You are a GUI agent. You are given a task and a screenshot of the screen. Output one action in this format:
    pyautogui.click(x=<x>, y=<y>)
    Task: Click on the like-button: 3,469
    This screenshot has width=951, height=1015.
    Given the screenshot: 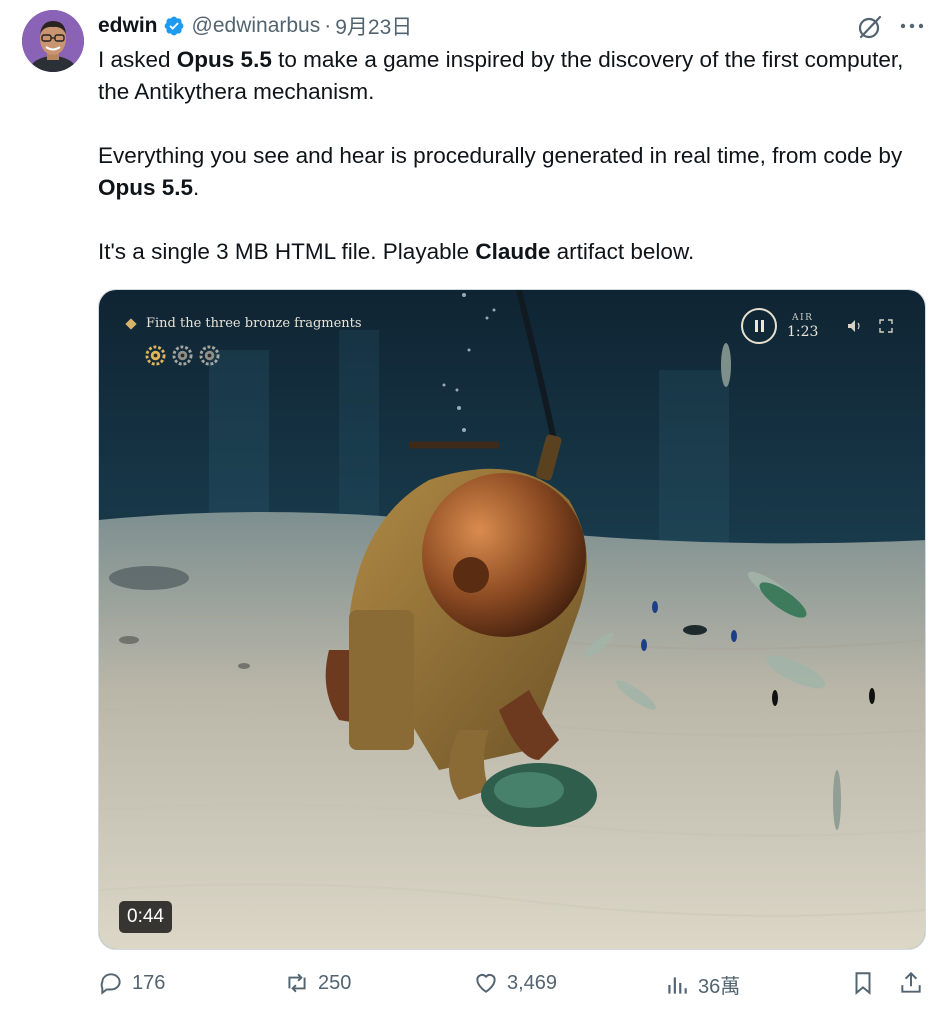 What is the action you would take?
    pyautogui.click(x=515, y=983)
    